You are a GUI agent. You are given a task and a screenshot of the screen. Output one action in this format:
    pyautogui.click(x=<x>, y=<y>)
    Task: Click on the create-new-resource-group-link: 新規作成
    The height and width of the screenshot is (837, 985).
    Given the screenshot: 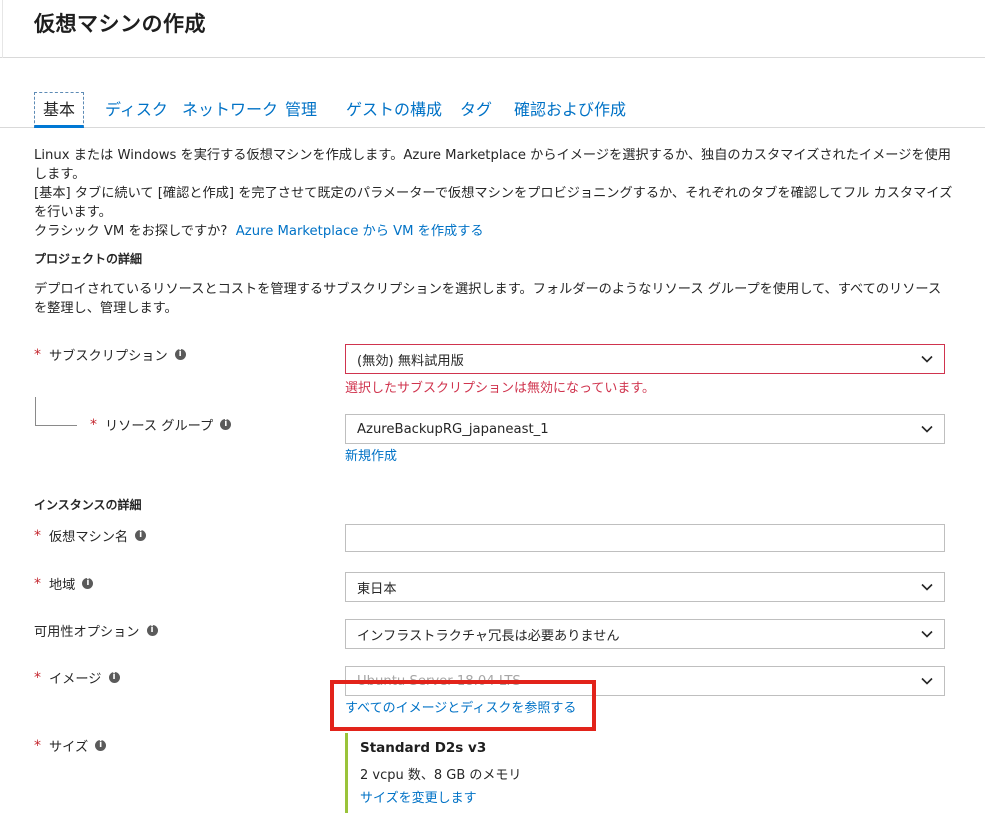 What is the action you would take?
    pyautogui.click(x=371, y=454)
    